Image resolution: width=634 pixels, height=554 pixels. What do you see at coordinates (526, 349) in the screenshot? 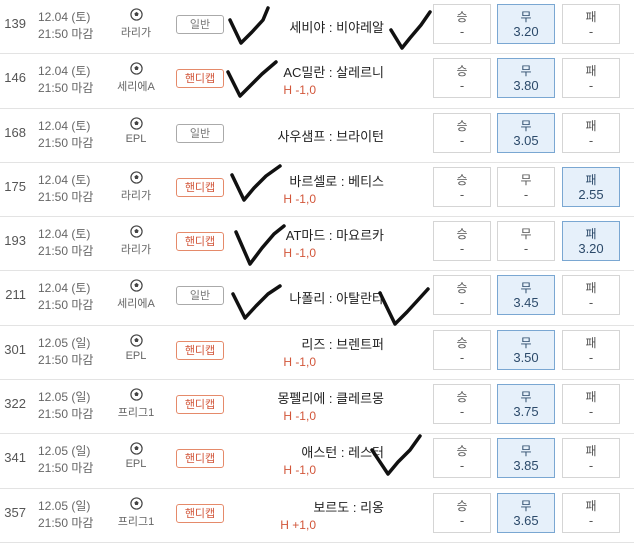
I see `draw-odds-cell: 무 3.50` at bounding box center [526, 349].